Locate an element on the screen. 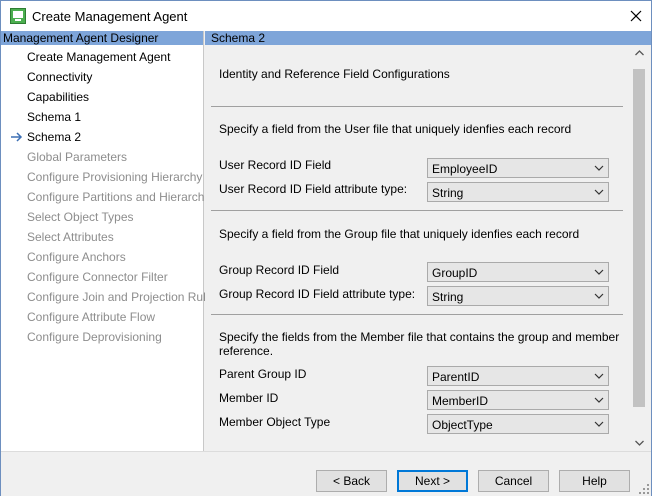 The height and width of the screenshot is (496, 652). next-button: Next > is located at coordinates (432, 481).